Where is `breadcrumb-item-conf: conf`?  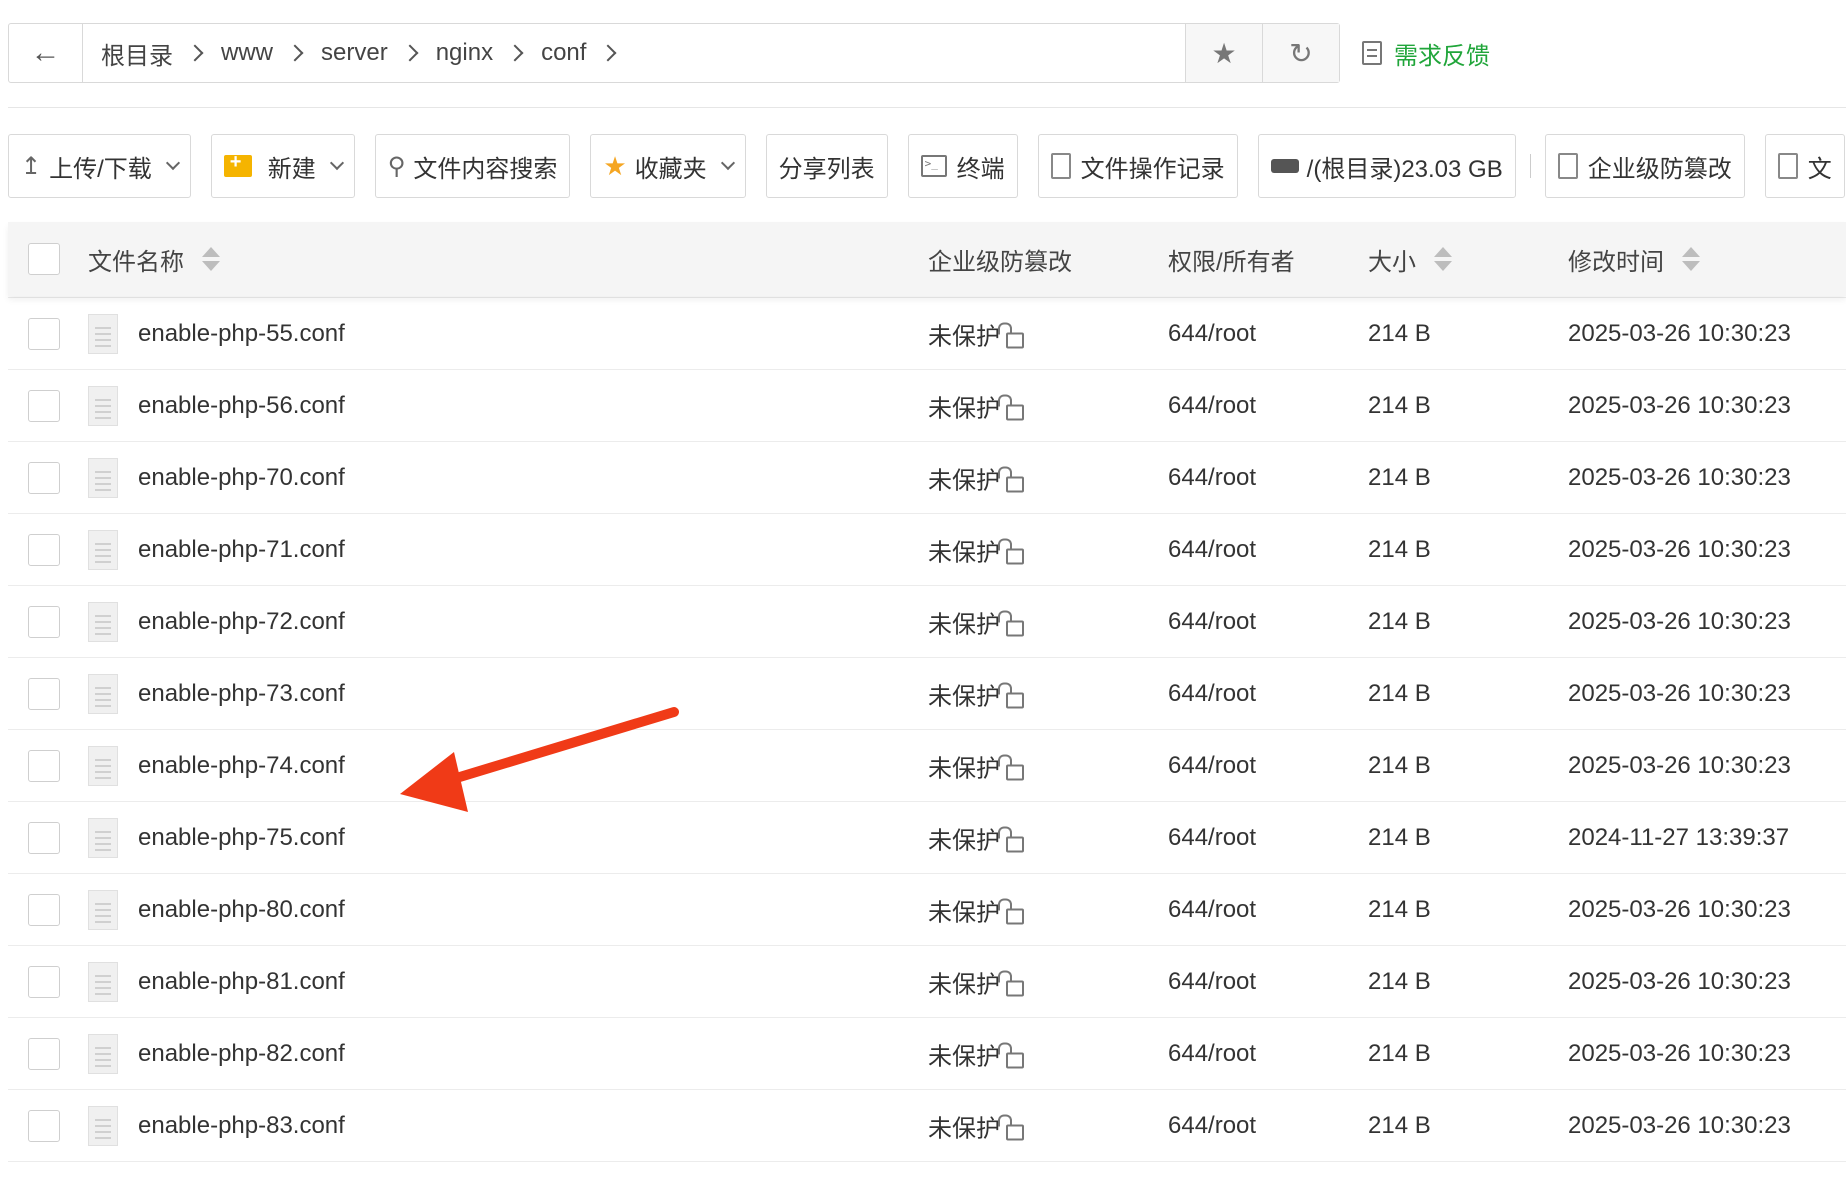
breadcrumb-item-conf: conf is located at coordinates (581, 53).